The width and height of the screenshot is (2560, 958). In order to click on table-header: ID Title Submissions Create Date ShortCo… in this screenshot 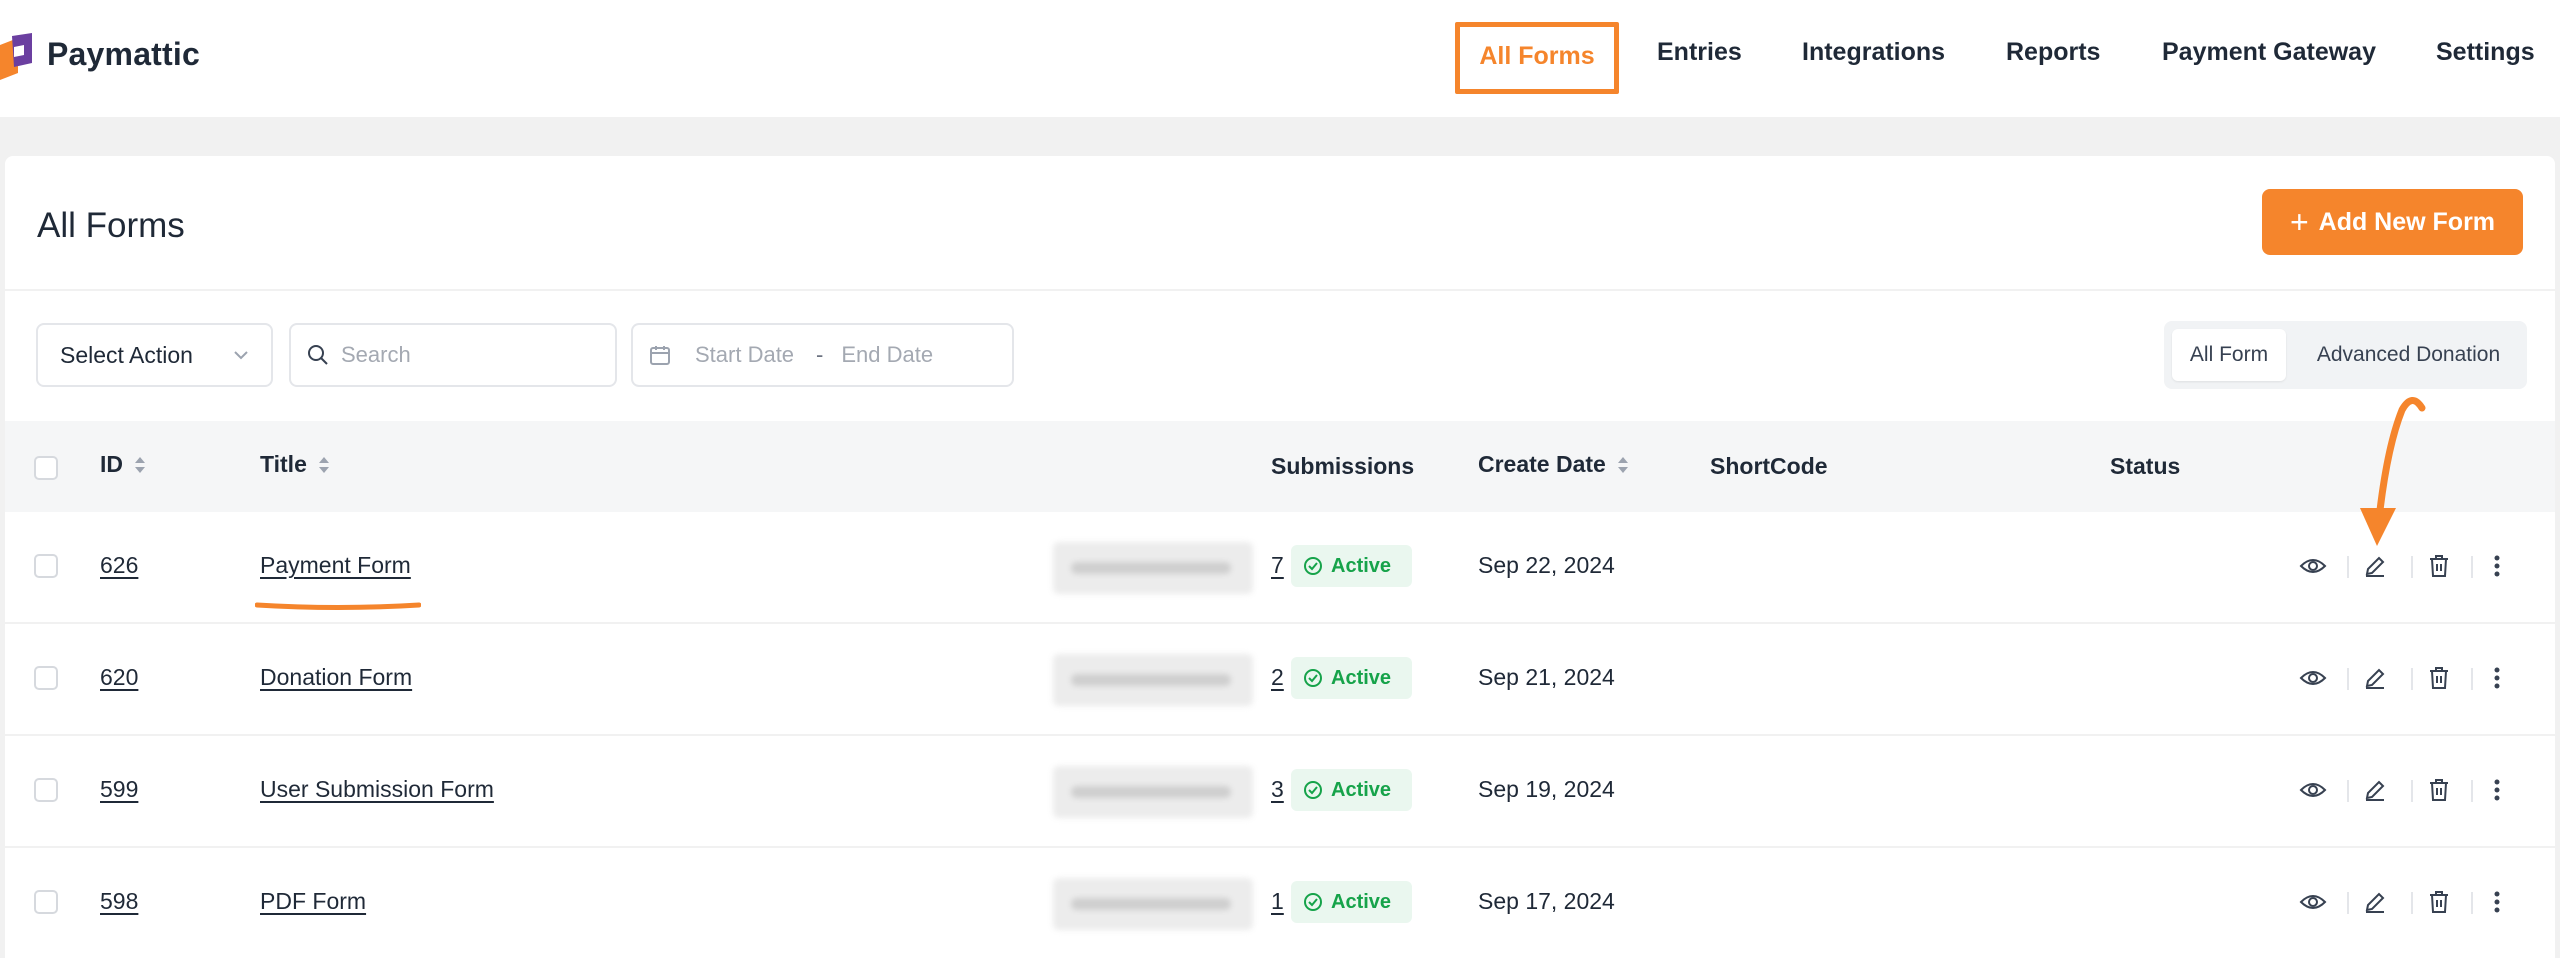, I will do `click(1280, 466)`.